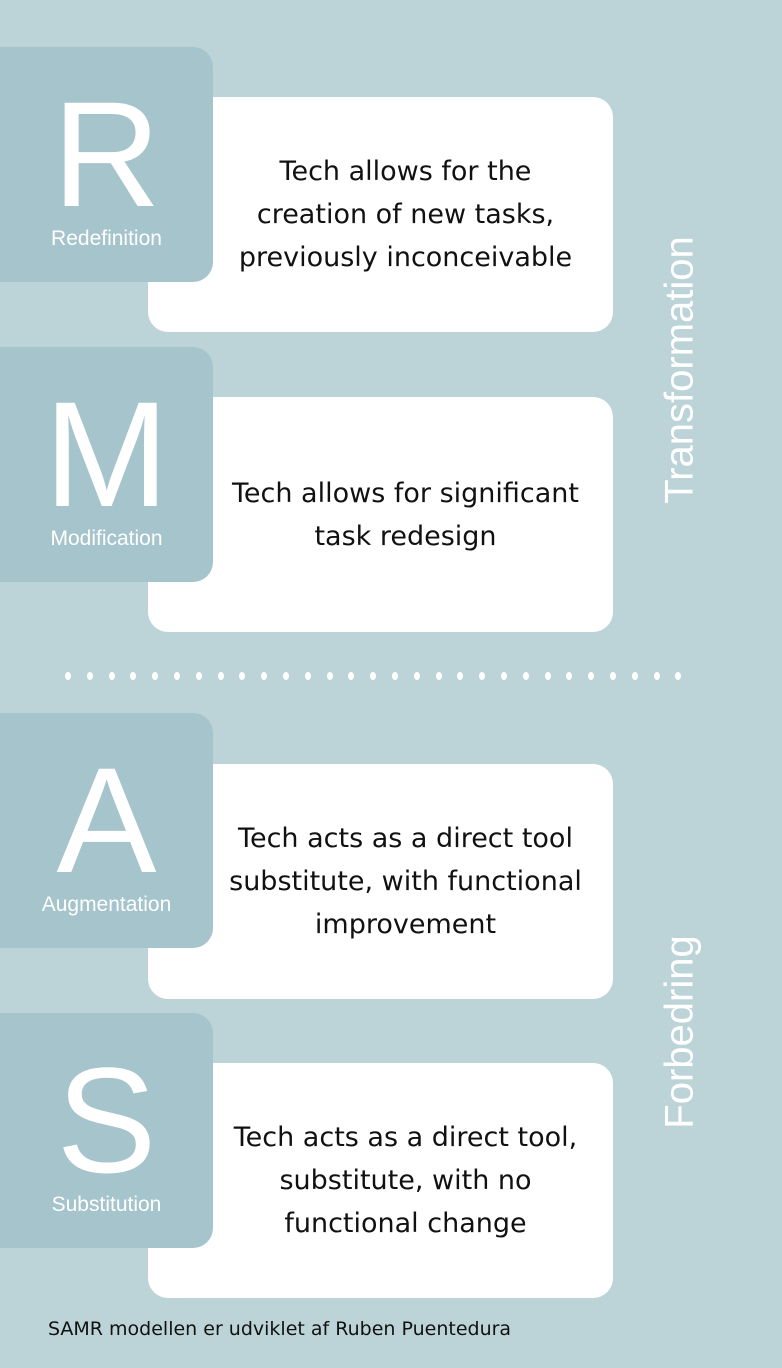 The width and height of the screenshot is (782, 1368). I want to click on group-label-forbedring: Forbedring, so click(679, 1032).